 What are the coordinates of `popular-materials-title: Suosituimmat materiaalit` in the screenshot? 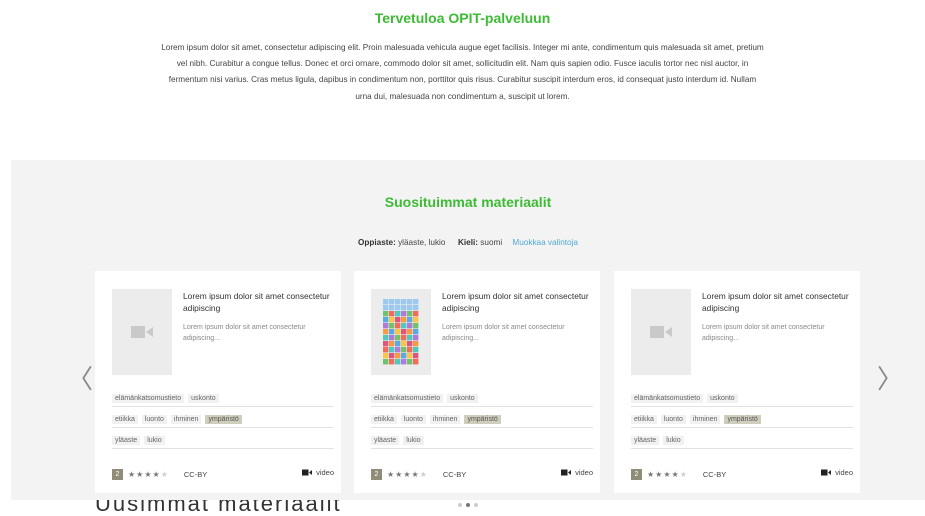 It's located at (468, 202).